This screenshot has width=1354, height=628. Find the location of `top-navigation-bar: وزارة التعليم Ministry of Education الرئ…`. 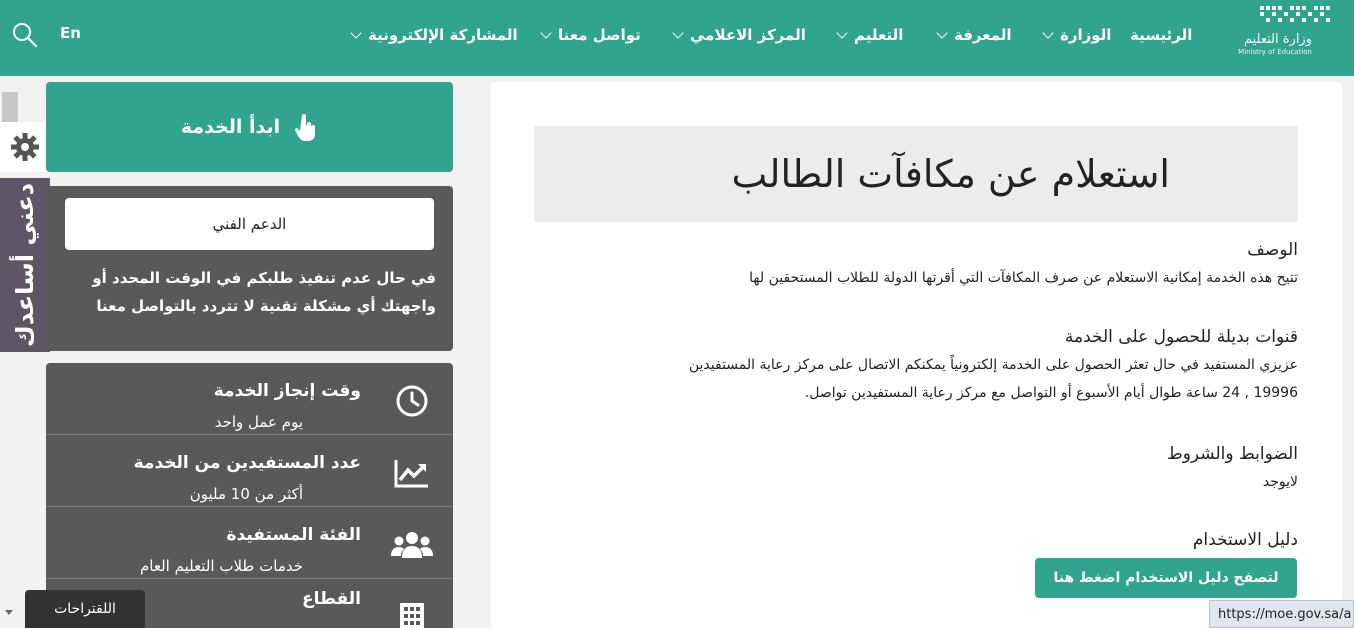

top-navigation-bar: وزارة التعليم Ministry of Education الرئ… is located at coordinates (677, 38).